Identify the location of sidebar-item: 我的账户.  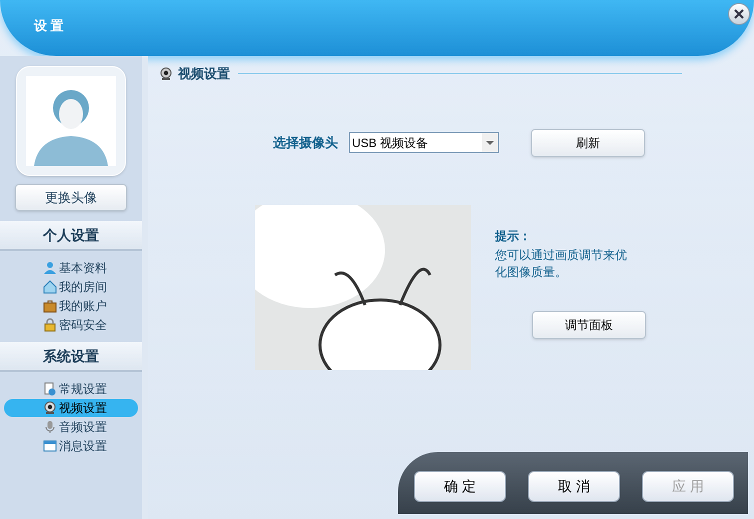
(71, 306).